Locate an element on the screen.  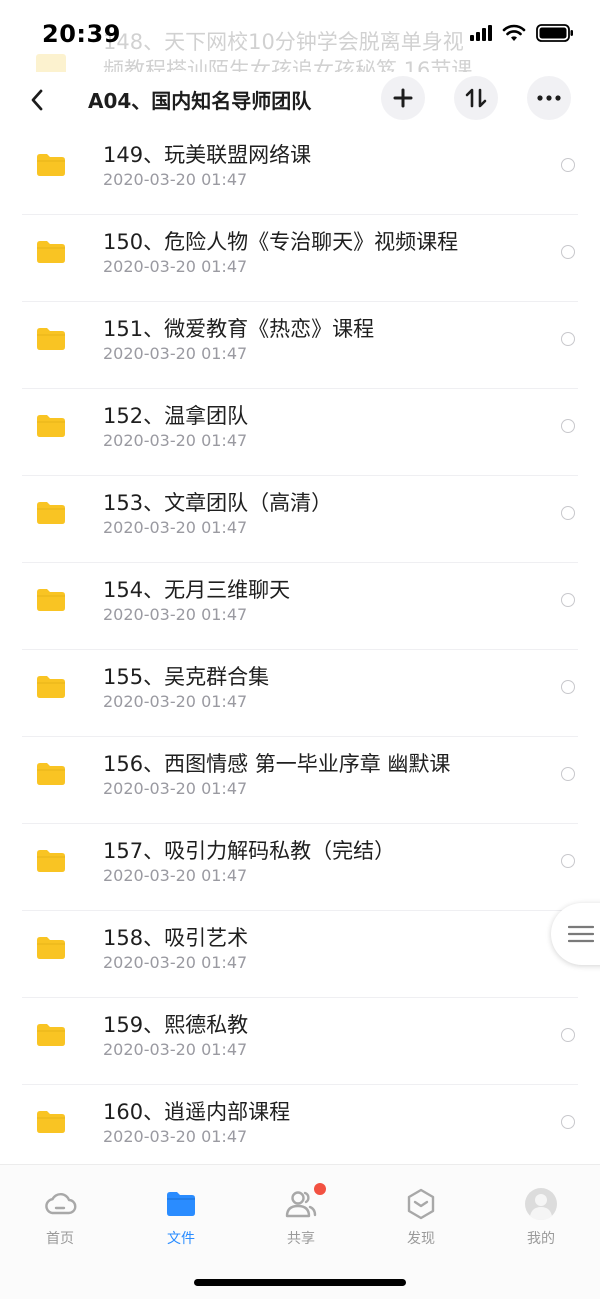
navigation-bar: A04、国内知名导师团队 is located at coordinates (300, 100).